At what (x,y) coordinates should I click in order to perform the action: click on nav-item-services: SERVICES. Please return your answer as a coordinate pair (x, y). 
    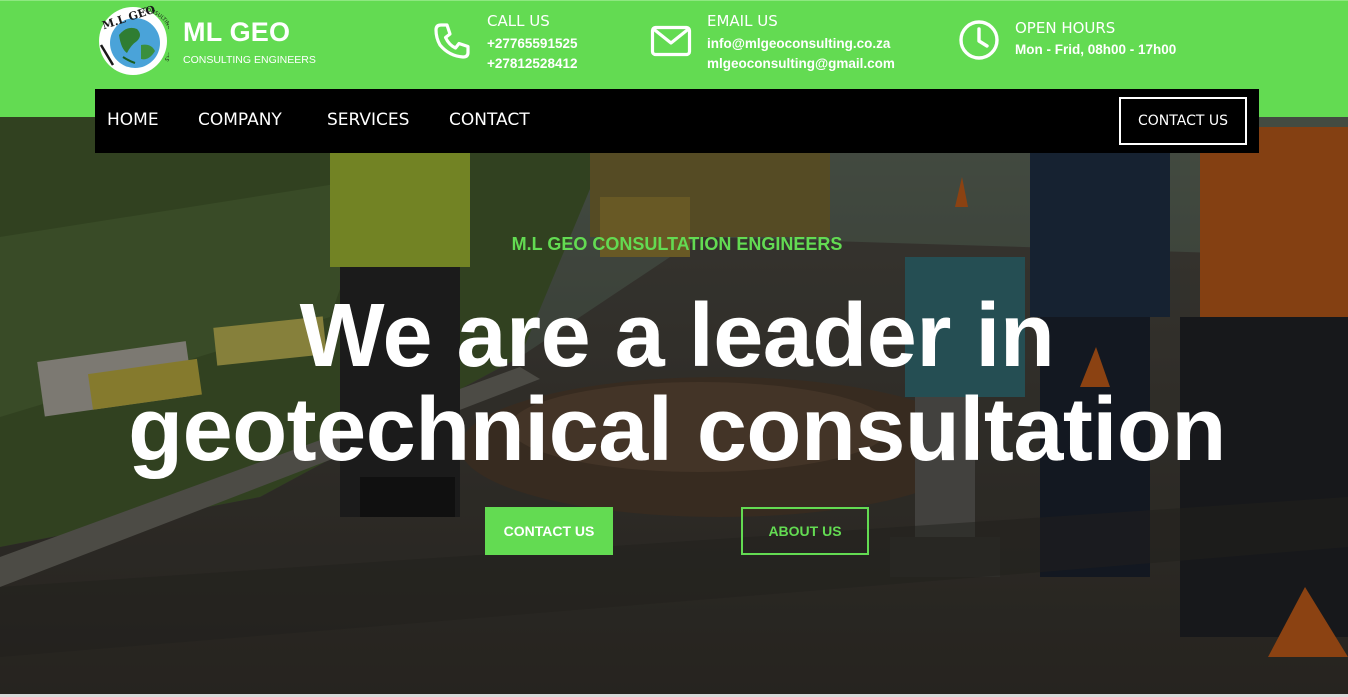
    Looking at the image, I should click on (368, 120).